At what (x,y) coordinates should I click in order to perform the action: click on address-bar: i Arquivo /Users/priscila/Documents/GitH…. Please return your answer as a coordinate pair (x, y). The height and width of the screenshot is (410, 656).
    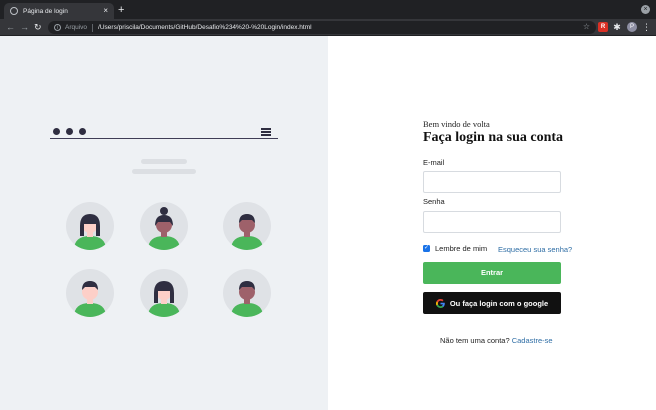
    Looking at the image, I should click on (322, 27).